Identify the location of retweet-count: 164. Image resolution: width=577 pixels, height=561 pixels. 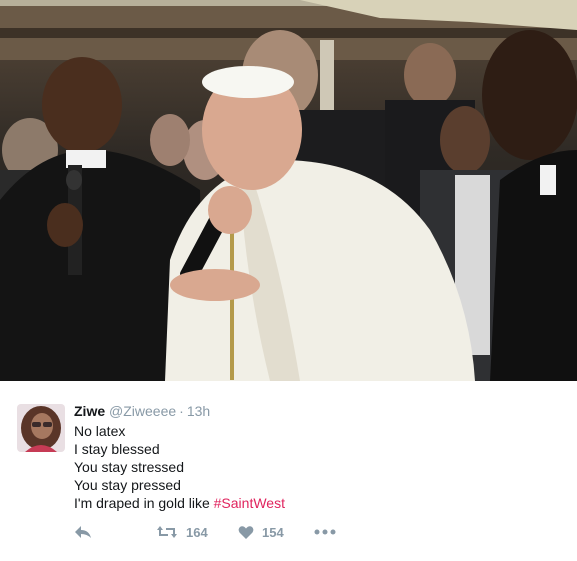
(197, 532).